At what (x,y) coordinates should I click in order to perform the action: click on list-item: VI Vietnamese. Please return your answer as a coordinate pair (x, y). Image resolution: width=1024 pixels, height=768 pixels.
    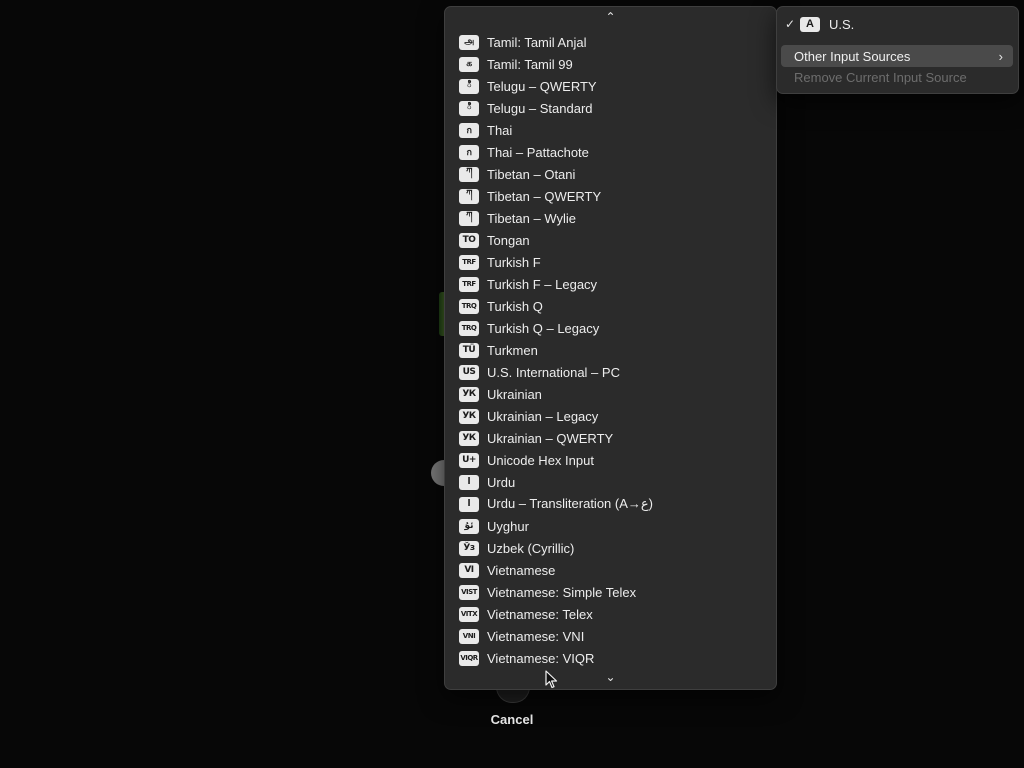
    Looking at the image, I should click on (610, 570).